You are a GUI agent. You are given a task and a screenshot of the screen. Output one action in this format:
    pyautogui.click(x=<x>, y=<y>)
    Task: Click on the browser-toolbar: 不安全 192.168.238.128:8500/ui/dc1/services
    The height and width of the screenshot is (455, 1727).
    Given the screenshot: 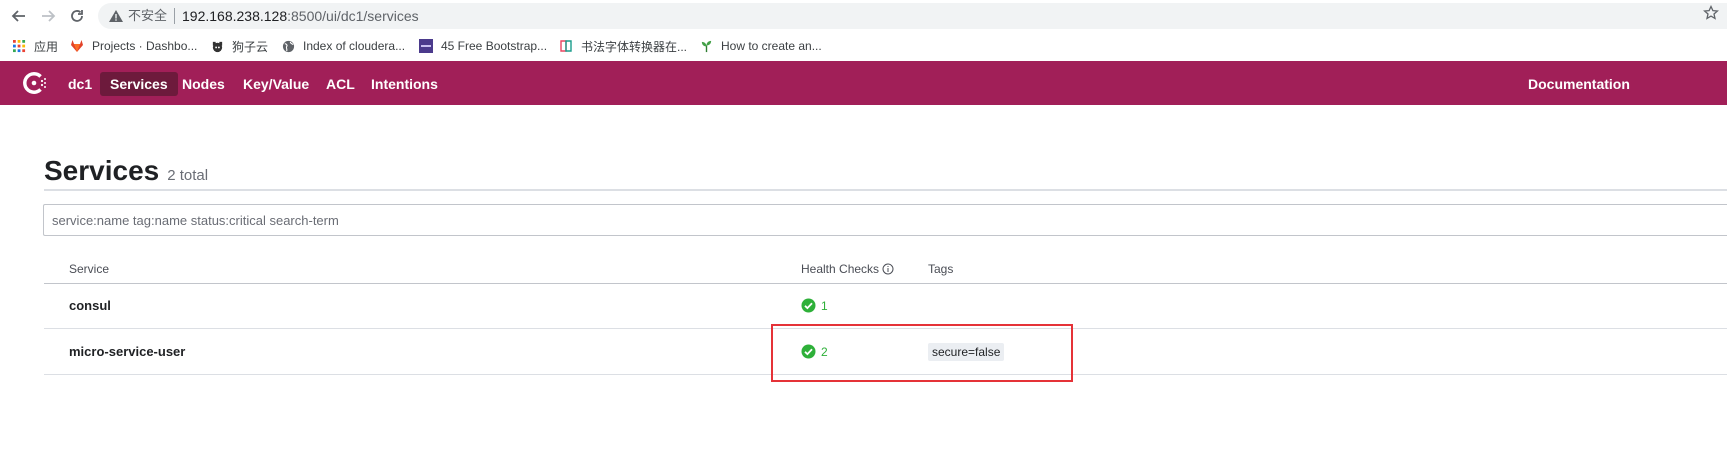 What is the action you would take?
    pyautogui.click(x=863, y=16)
    